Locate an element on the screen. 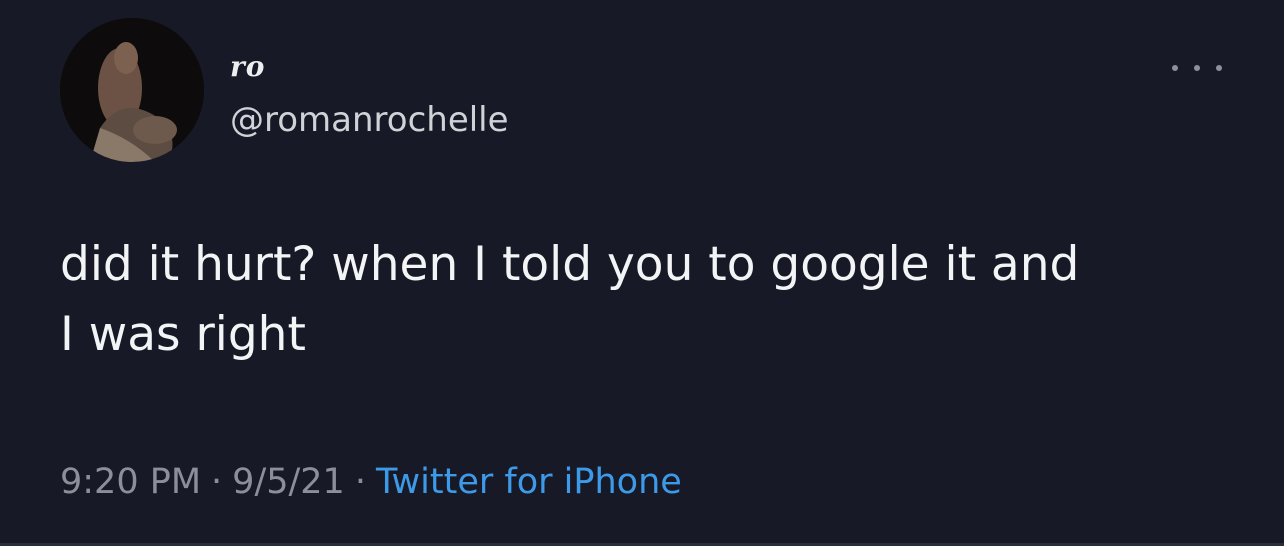 This screenshot has width=1284, height=546. profile-photo-icon is located at coordinates (132, 90).